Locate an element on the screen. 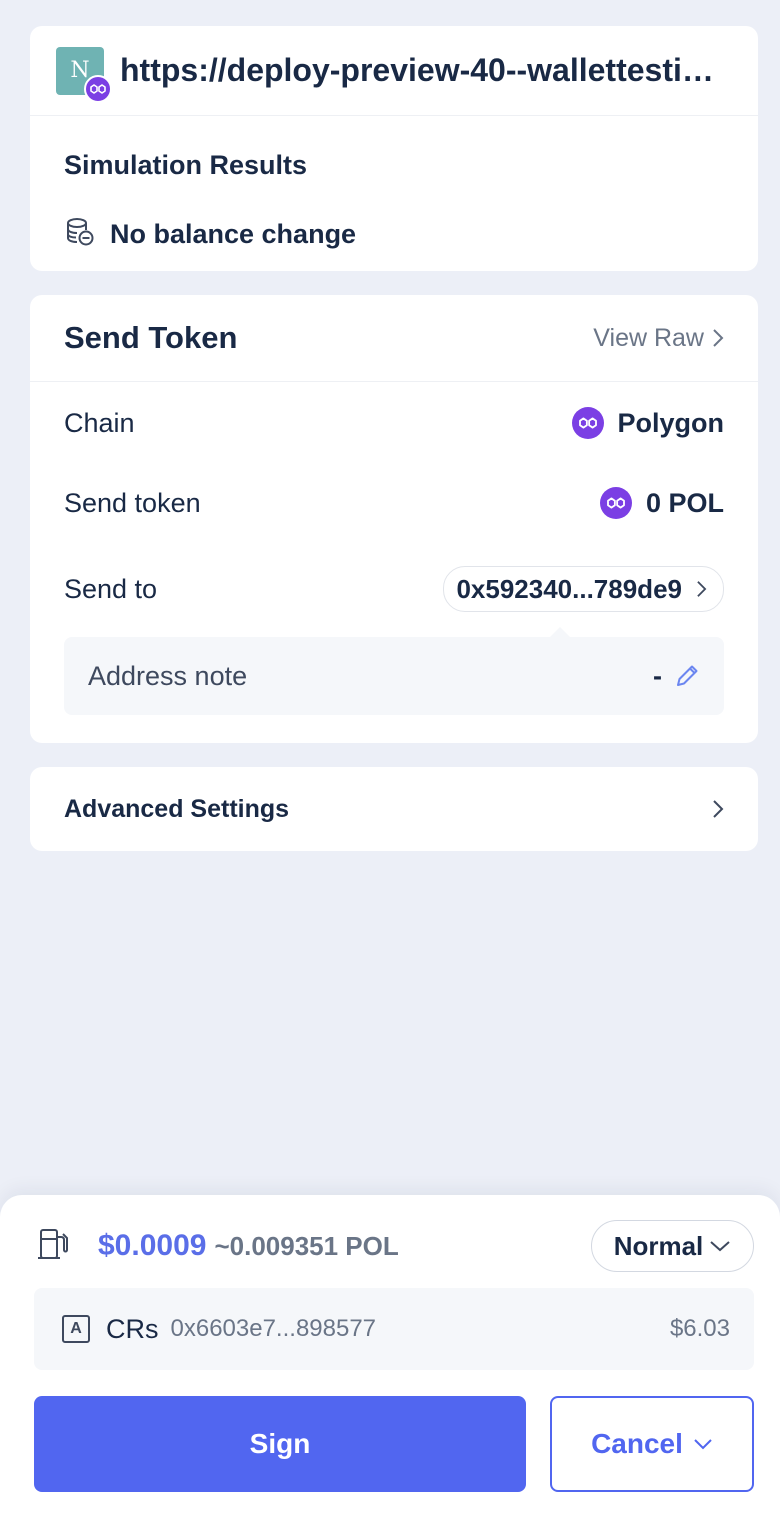 The width and height of the screenshot is (780, 1518). simulation-result: No balance change is located at coordinates (210, 234).